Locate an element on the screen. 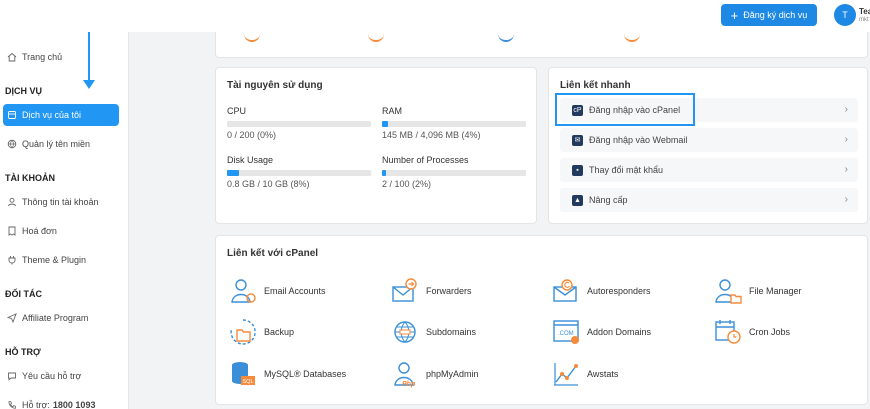 The width and height of the screenshot is (870, 409). sidebar-item-domains: Quản lý tên miền is located at coordinates (61, 144).